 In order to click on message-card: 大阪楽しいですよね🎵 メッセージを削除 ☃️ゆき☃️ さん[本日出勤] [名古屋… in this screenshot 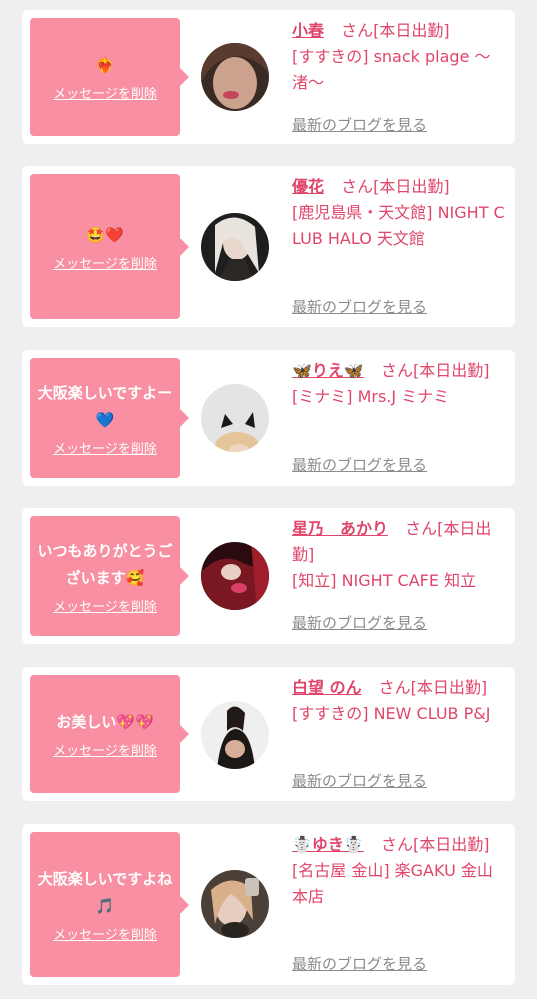, I will do `click(268, 904)`.